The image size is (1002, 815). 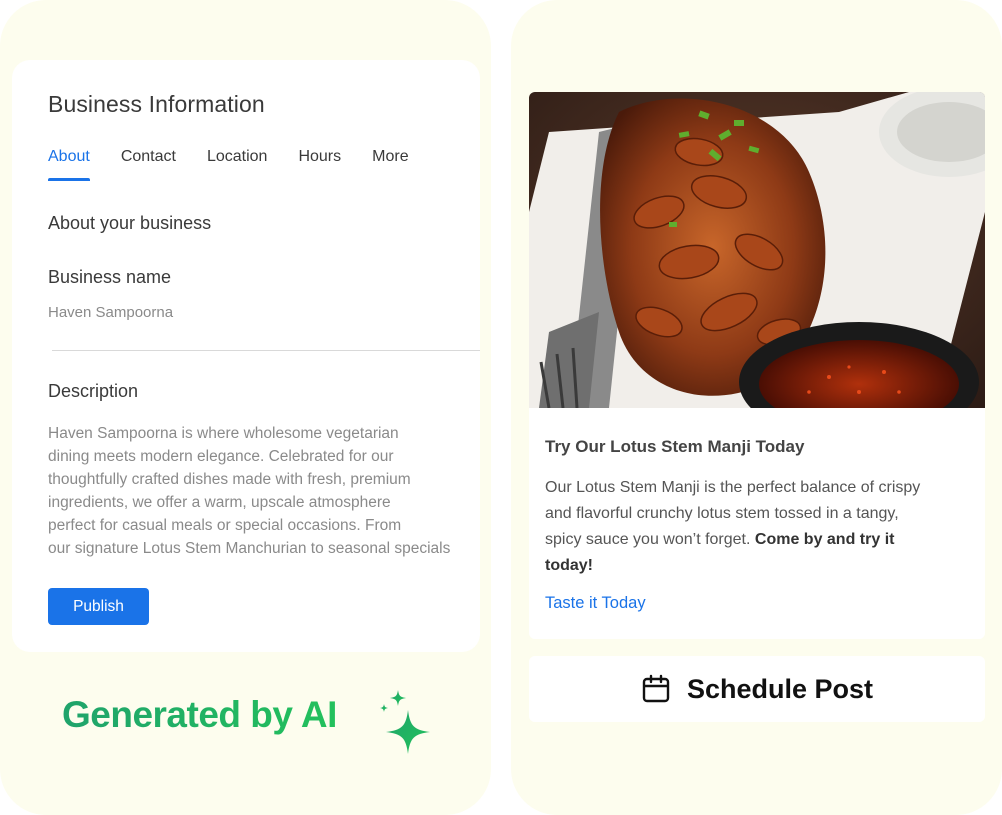 What do you see at coordinates (110, 312) in the screenshot?
I see `business-name-field: Haven Sampoorna` at bounding box center [110, 312].